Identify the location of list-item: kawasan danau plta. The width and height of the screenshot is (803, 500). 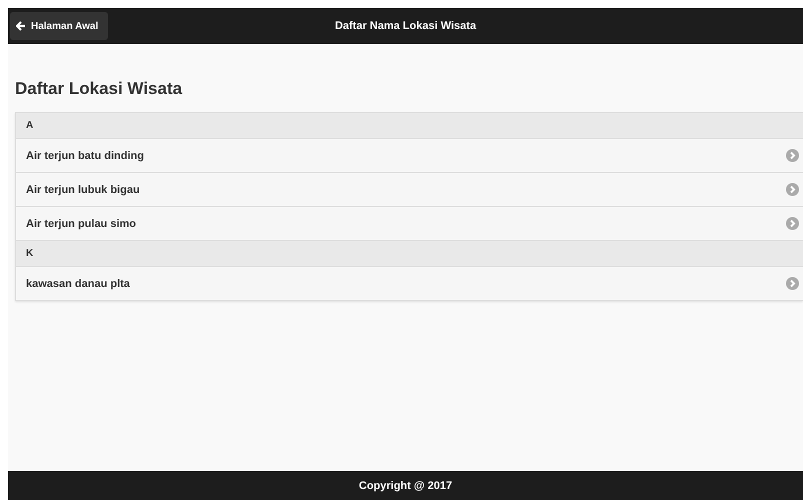
(409, 283).